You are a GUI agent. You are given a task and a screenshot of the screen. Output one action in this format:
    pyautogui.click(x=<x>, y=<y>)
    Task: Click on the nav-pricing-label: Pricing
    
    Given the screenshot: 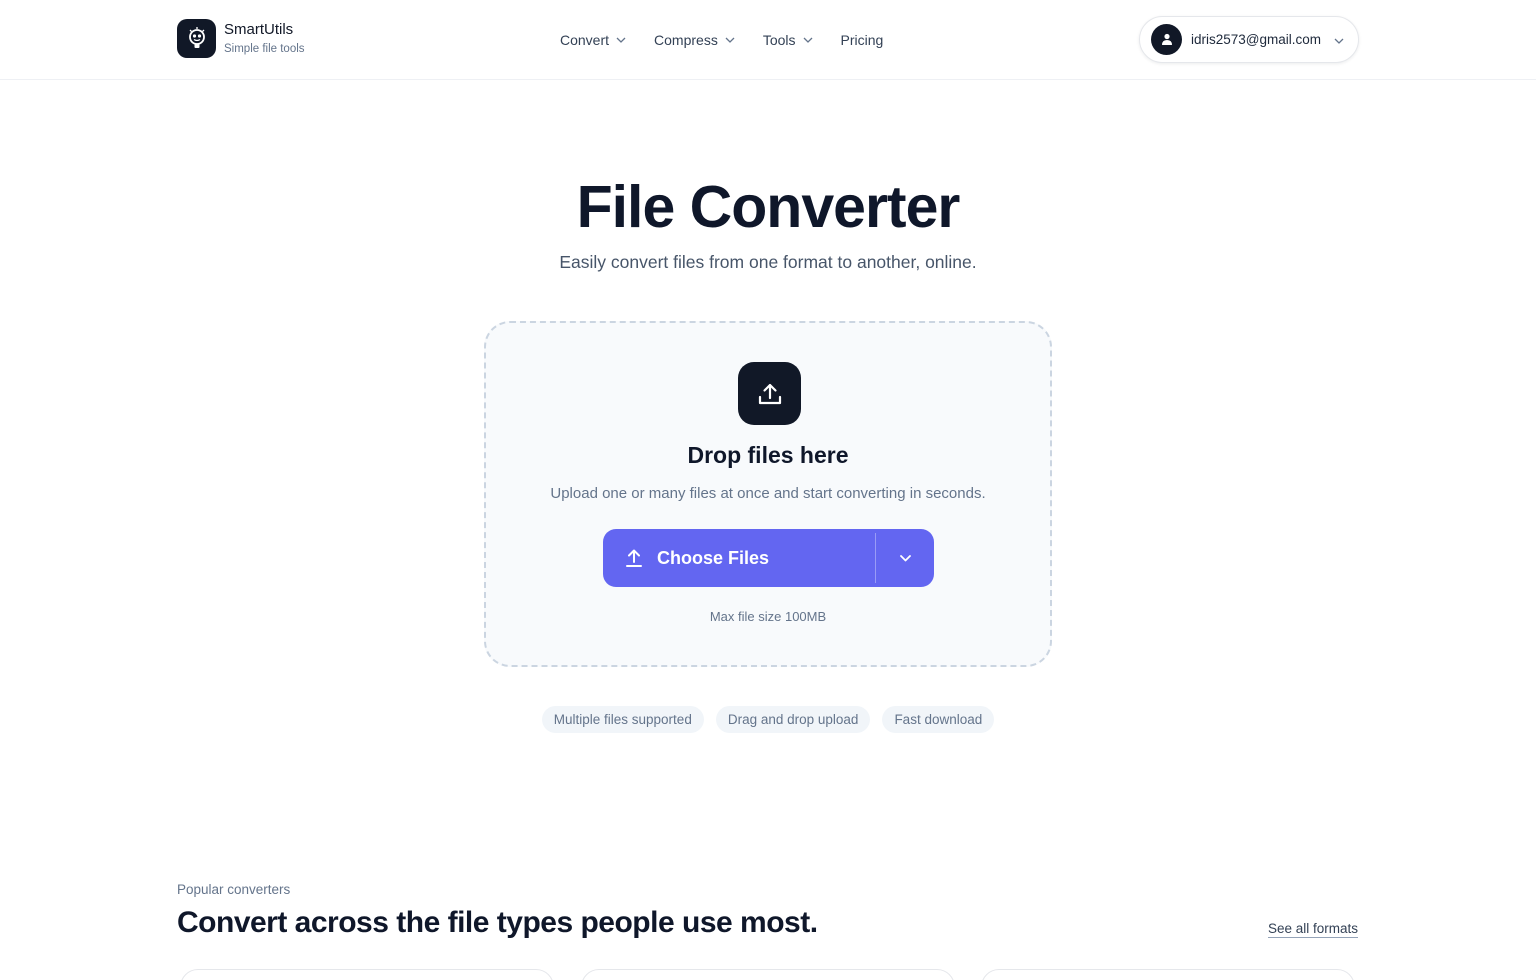 What is the action you would take?
    pyautogui.click(x=862, y=40)
    